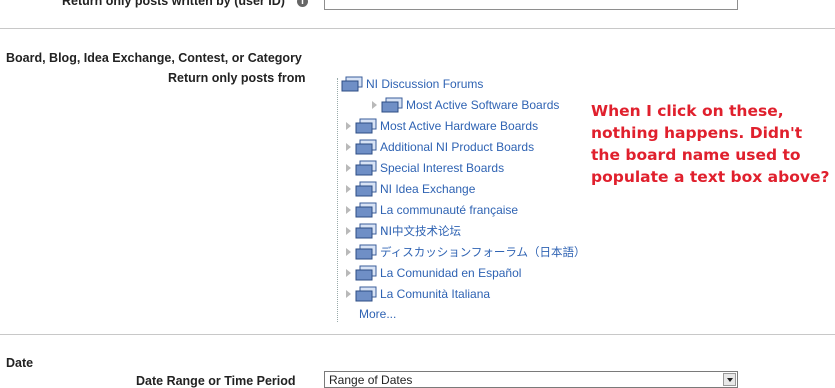 The width and height of the screenshot is (835, 388). I want to click on tree-item: La communauté française, so click(432, 210).